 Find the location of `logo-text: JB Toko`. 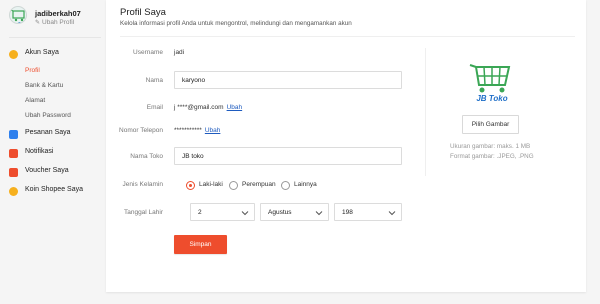

logo-text: JB Toko is located at coordinates (491, 98).